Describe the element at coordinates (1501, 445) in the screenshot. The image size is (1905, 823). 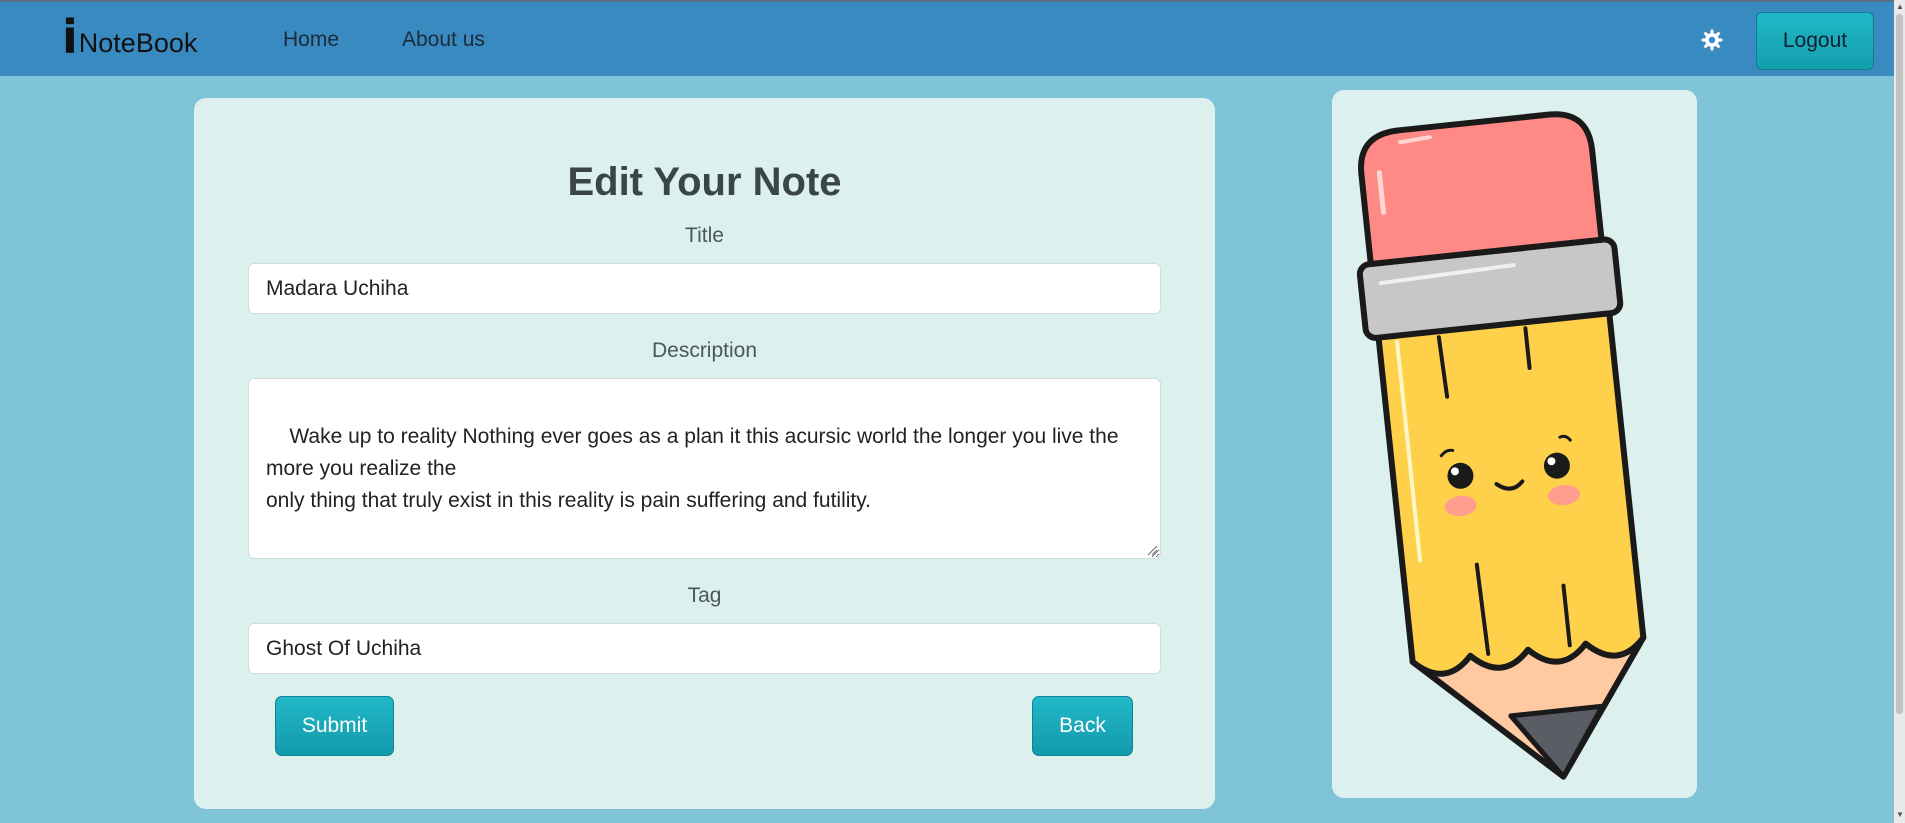
I see `pencil-illustration` at that location.